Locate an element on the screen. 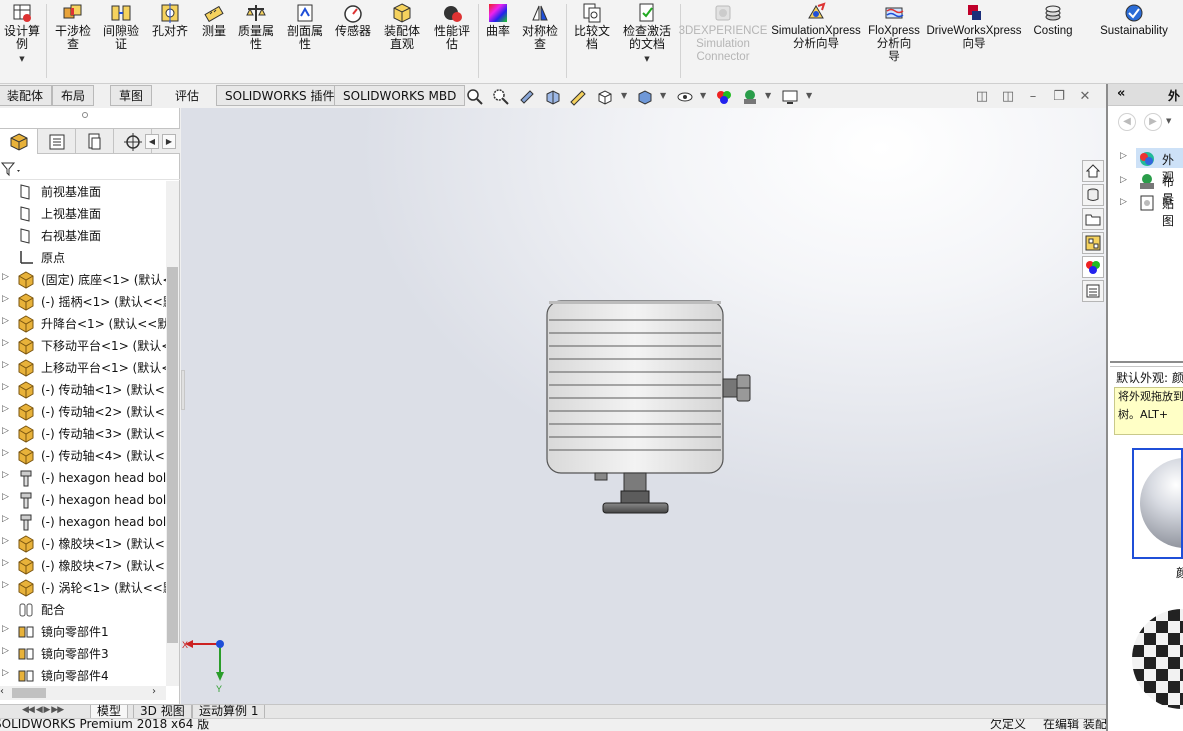 The height and width of the screenshot is (731, 1183). tree-item-decals: 贴图 is located at coordinates (1172, 212).